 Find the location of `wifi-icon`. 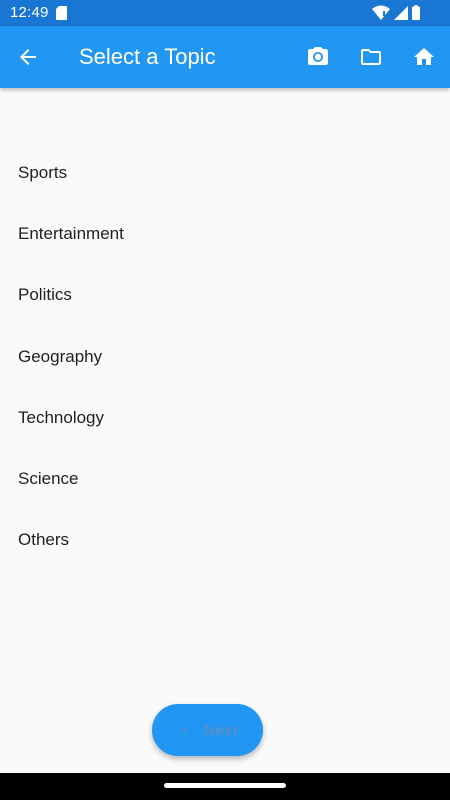

wifi-icon is located at coordinates (381, 12).